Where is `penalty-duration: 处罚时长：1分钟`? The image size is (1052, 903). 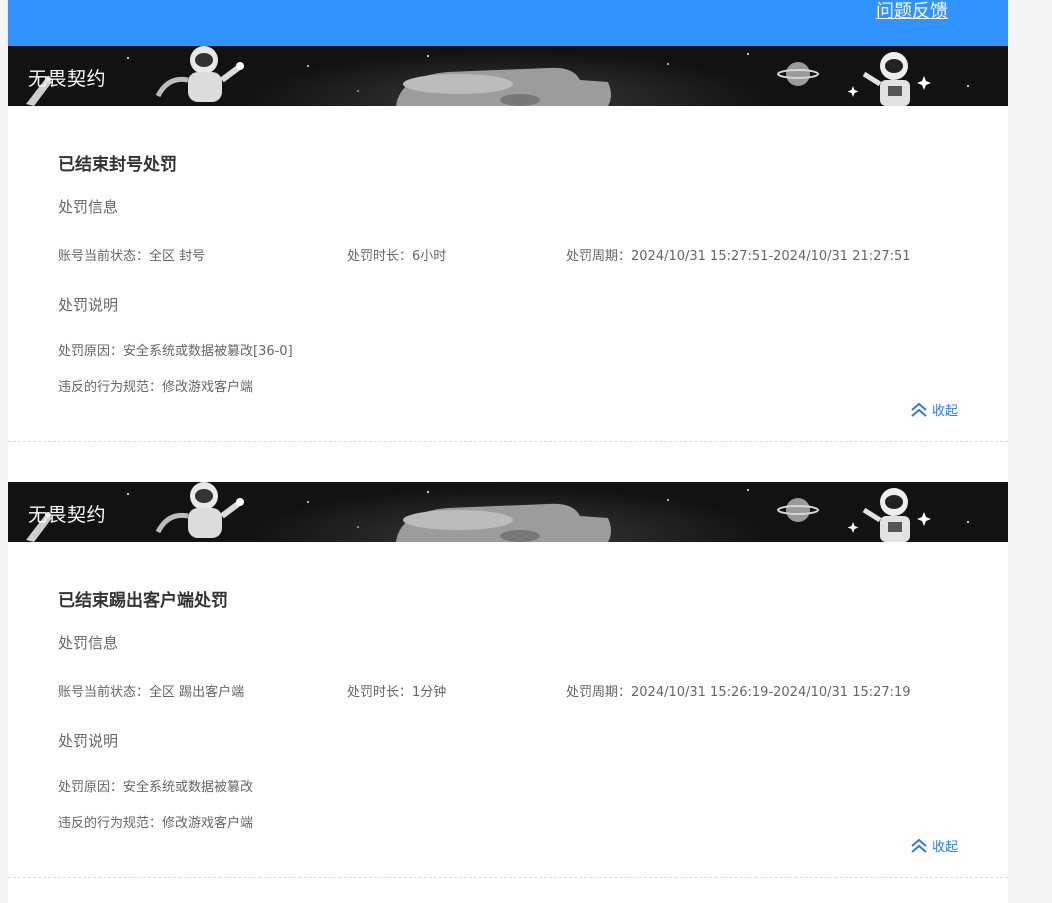 penalty-duration: 处罚时长：1分钟 is located at coordinates (397, 692).